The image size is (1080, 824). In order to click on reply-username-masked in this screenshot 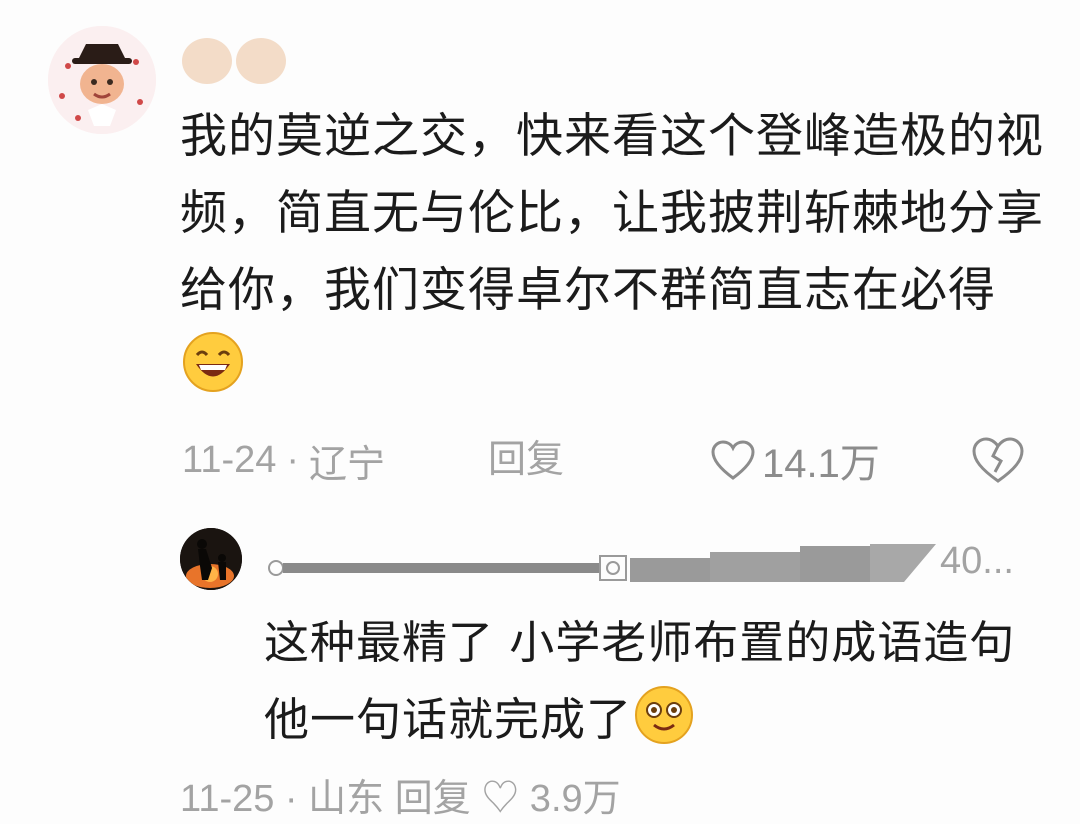, I will do `click(604, 562)`.